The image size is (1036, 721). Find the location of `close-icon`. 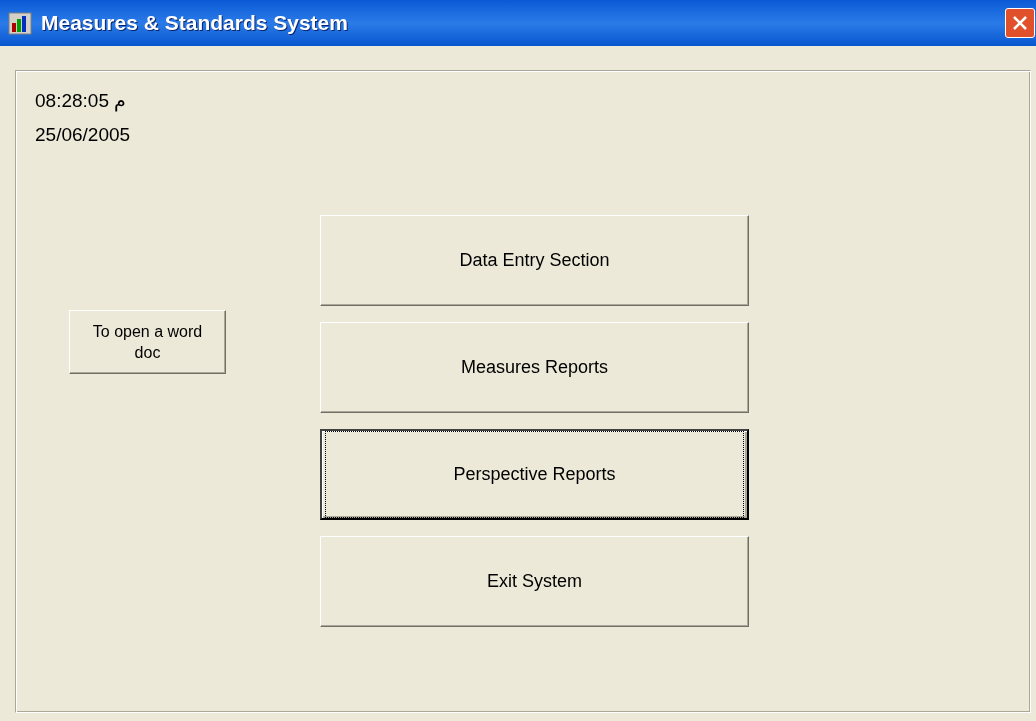

close-icon is located at coordinates (1020, 23).